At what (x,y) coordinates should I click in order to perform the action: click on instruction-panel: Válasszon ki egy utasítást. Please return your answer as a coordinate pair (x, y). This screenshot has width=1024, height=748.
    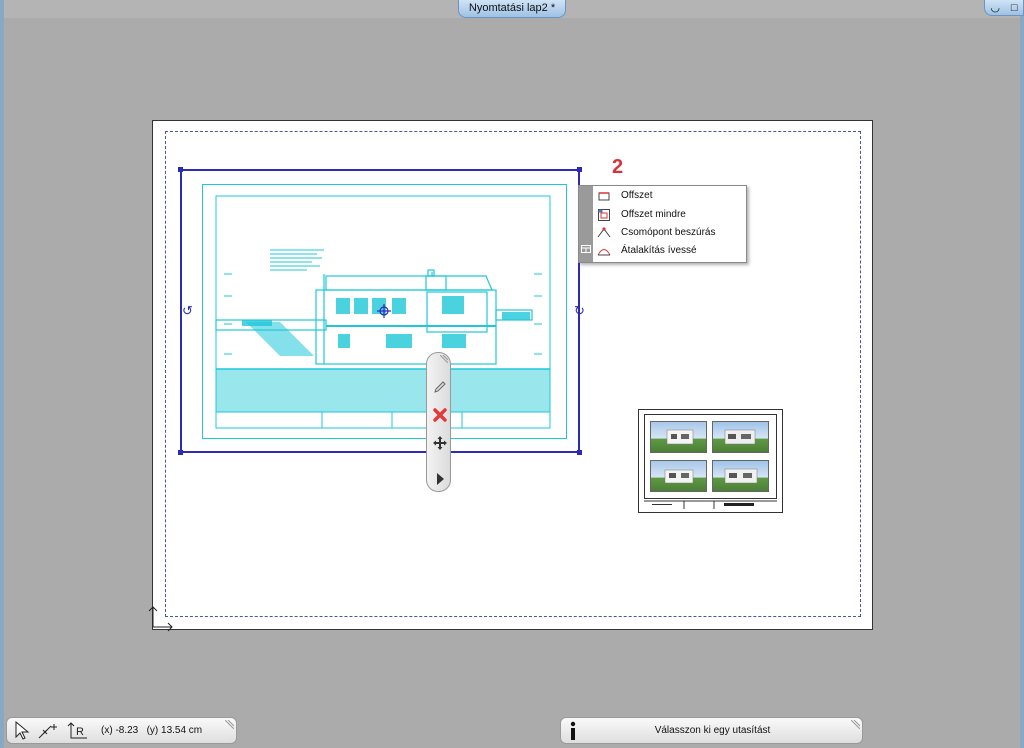
    Looking at the image, I should click on (711, 730).